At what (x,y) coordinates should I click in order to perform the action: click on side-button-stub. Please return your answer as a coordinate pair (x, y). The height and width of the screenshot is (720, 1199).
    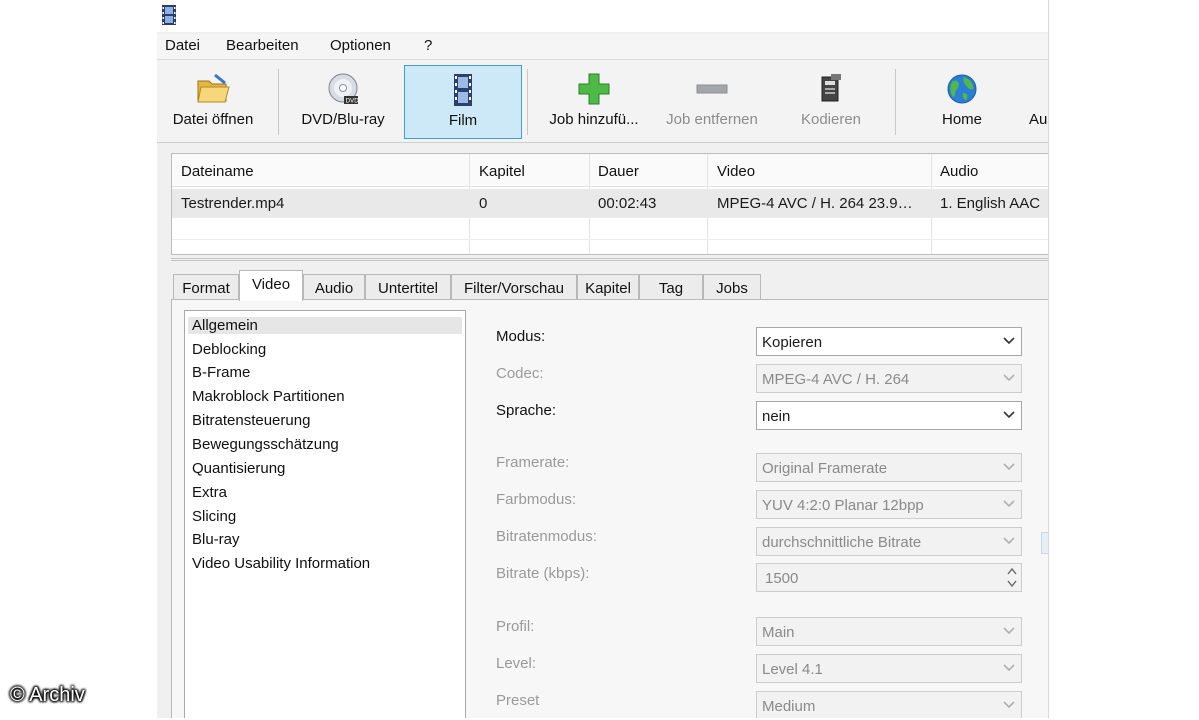
    Looking at the image, I should click on (1044, 543).